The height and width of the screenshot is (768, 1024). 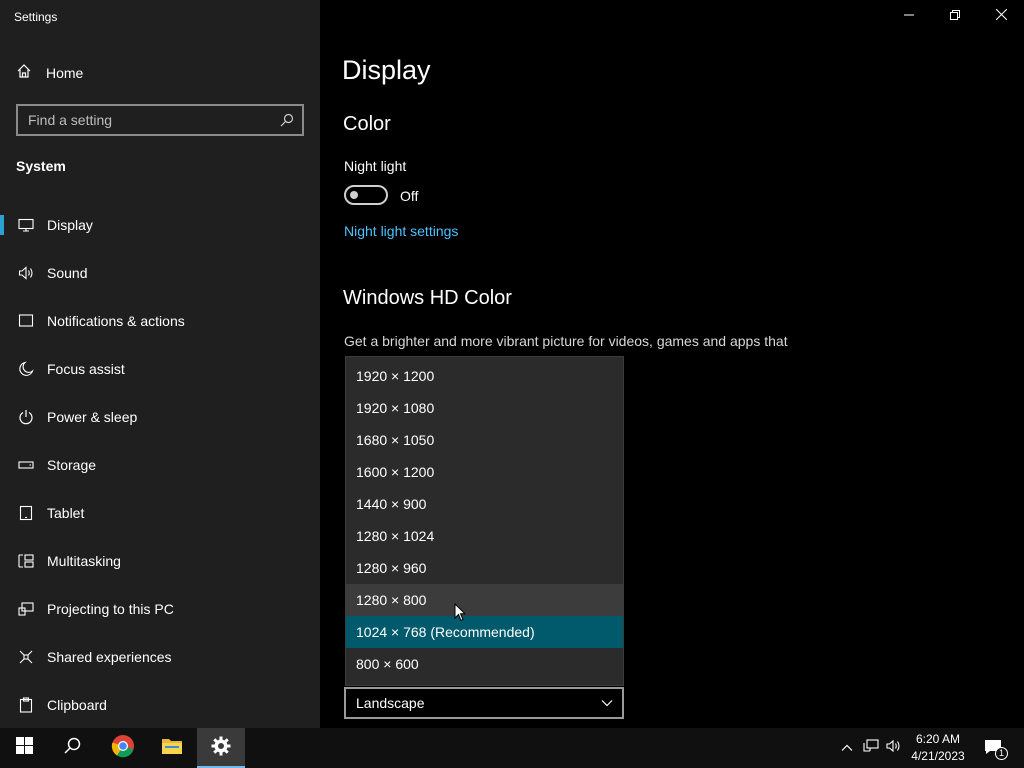 I want to click on moon-icon, so click(x=26, y=369).